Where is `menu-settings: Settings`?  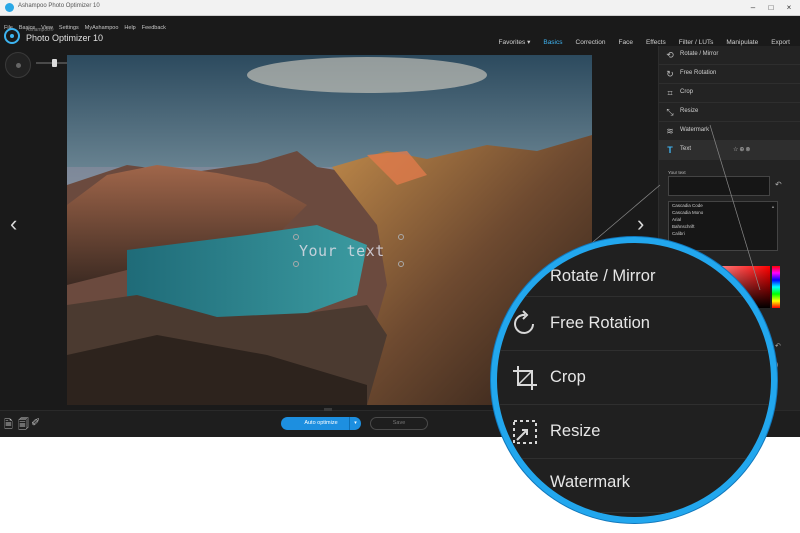
menu-settings: Settings is located at coordinates (69, 28).